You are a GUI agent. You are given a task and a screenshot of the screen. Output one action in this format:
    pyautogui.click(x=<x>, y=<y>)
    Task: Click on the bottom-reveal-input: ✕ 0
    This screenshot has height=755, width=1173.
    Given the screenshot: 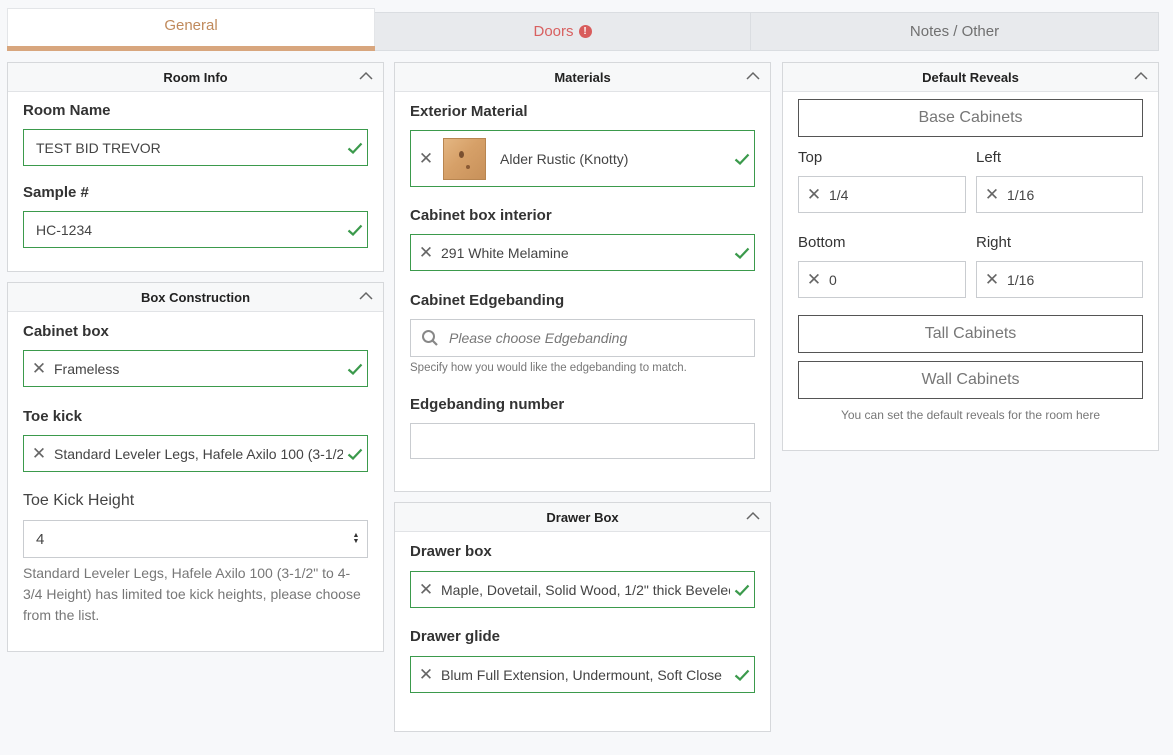 What is the action you would take?
    pyautogui.click(x=882, y=279)
    